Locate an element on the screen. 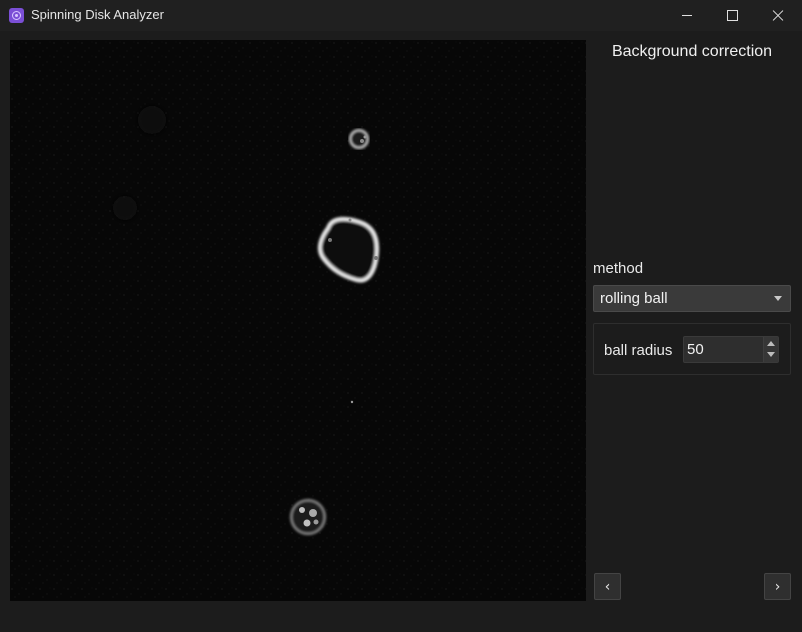 The height and width of the screenshot is (632, 802). ball-radius-spinbox: 50 is located at coordinates (731, 349).